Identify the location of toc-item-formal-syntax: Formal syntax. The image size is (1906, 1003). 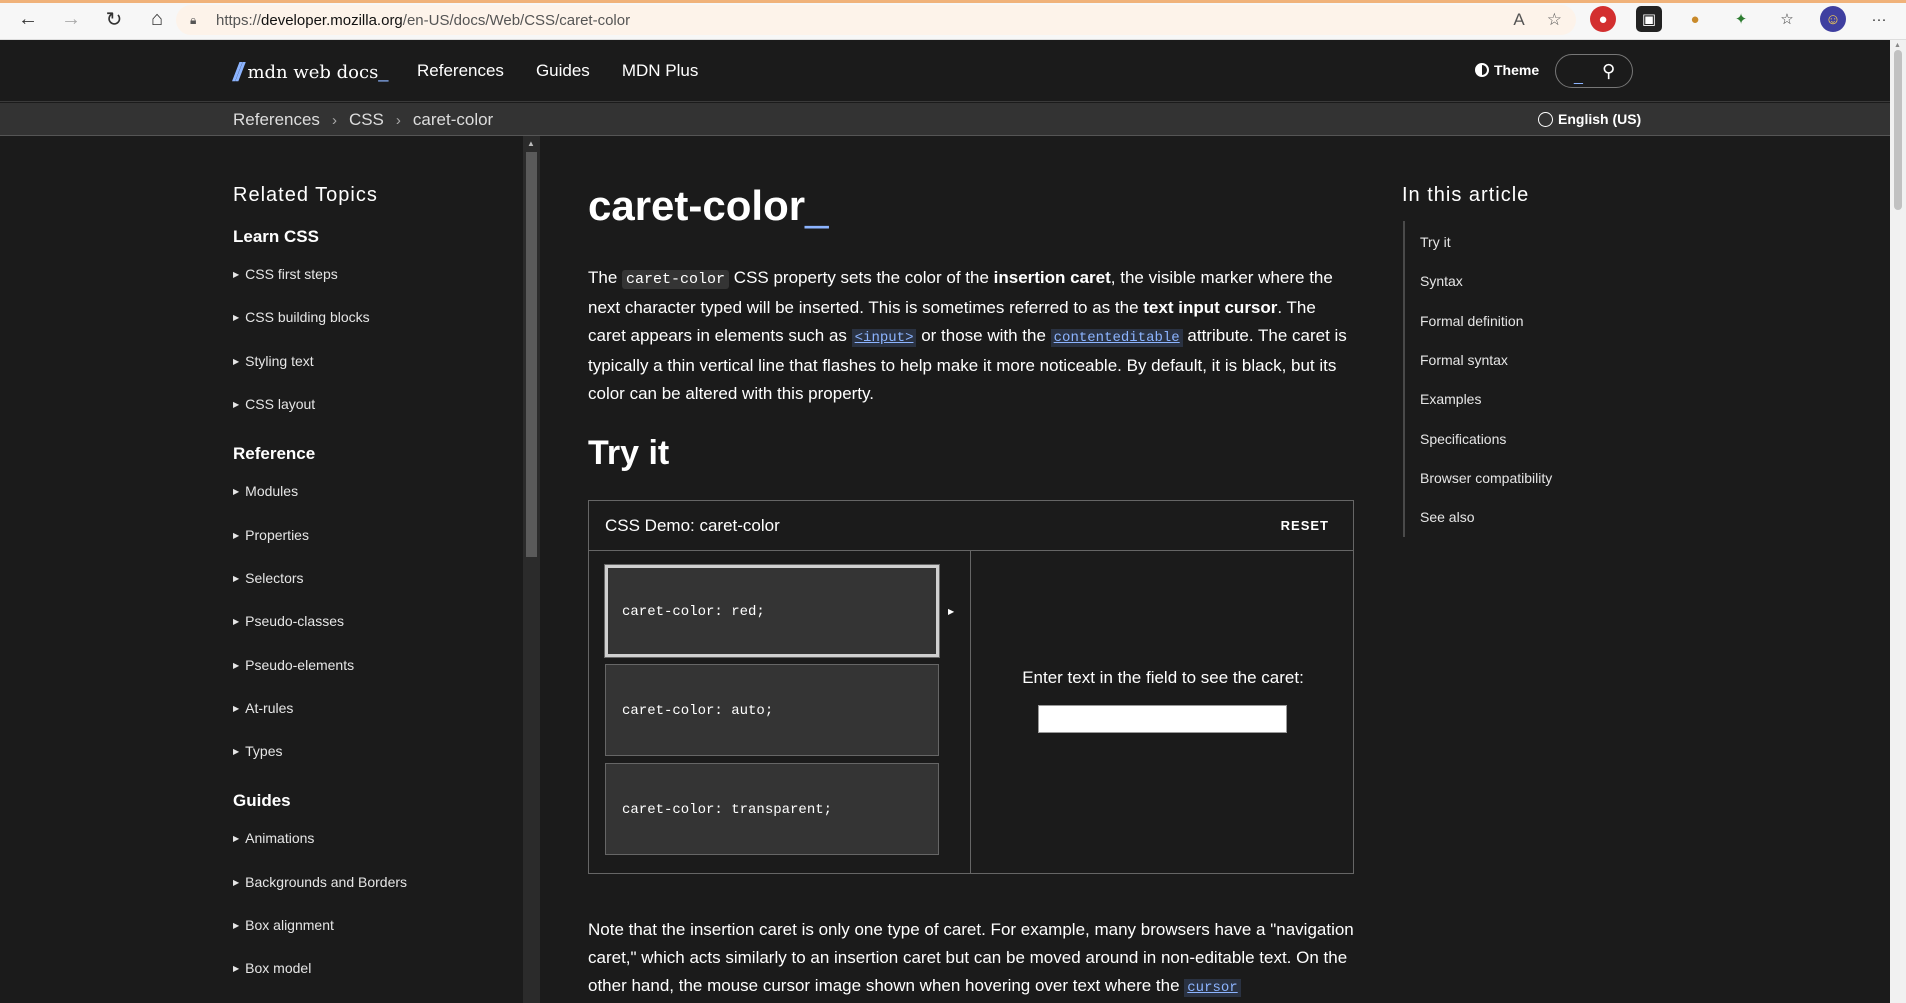
(1464, 360).